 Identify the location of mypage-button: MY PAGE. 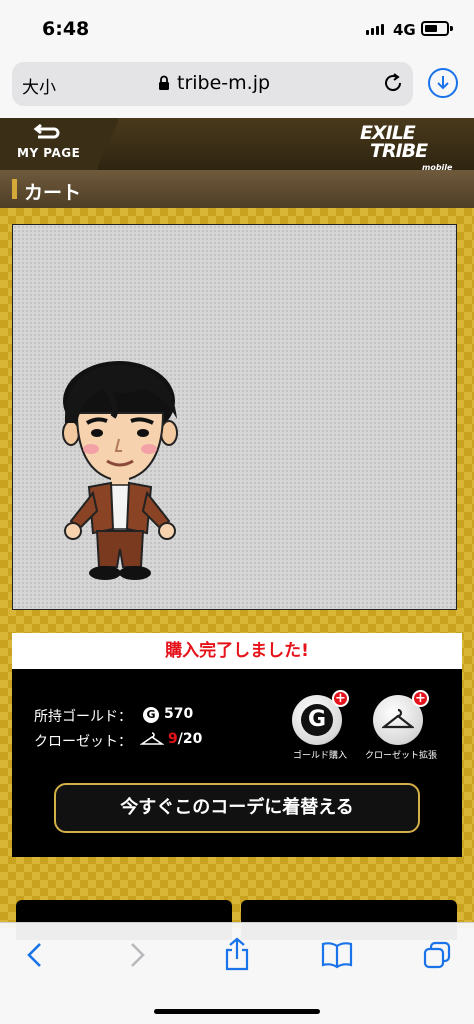
(49, 144).